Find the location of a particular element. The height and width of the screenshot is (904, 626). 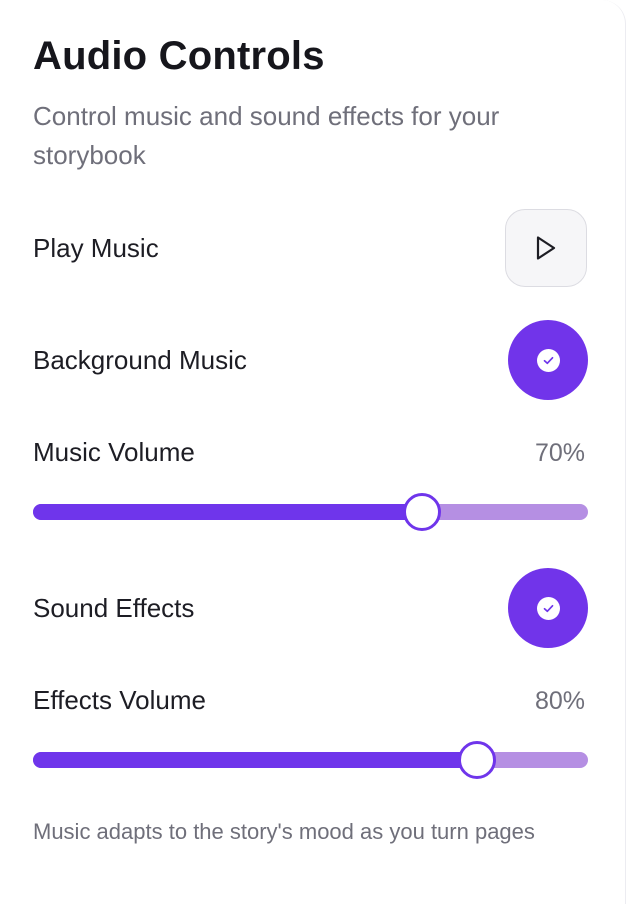

music-volume-value: 70% is located at coordinates (559, 453).